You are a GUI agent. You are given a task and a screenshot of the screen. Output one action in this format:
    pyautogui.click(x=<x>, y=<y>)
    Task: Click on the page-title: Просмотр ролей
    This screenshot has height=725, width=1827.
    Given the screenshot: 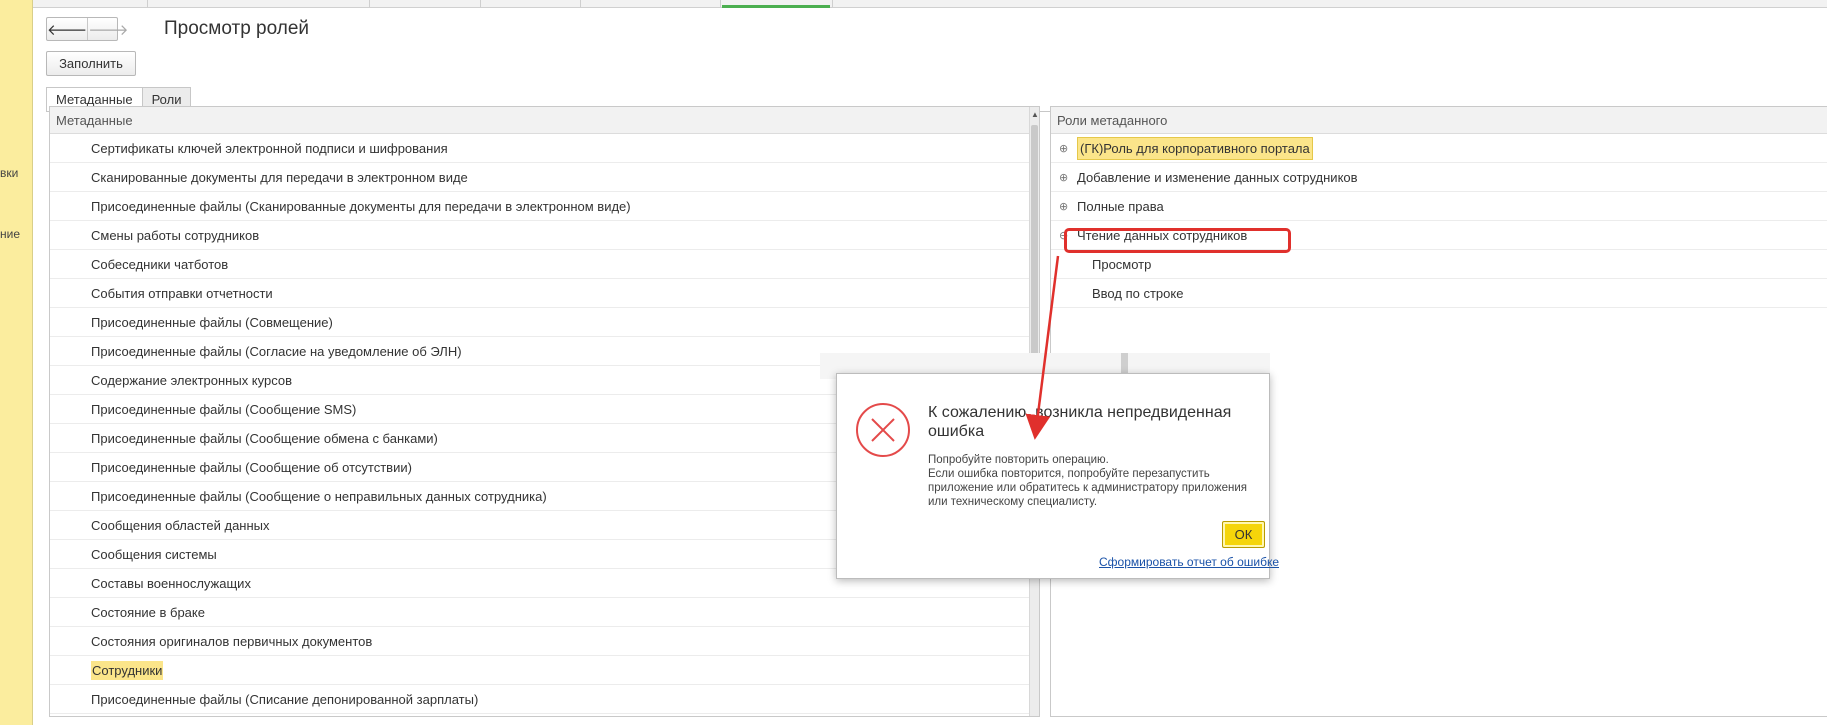 What is the action you would take?
    pyautogui.click(x=237, y=28)
    